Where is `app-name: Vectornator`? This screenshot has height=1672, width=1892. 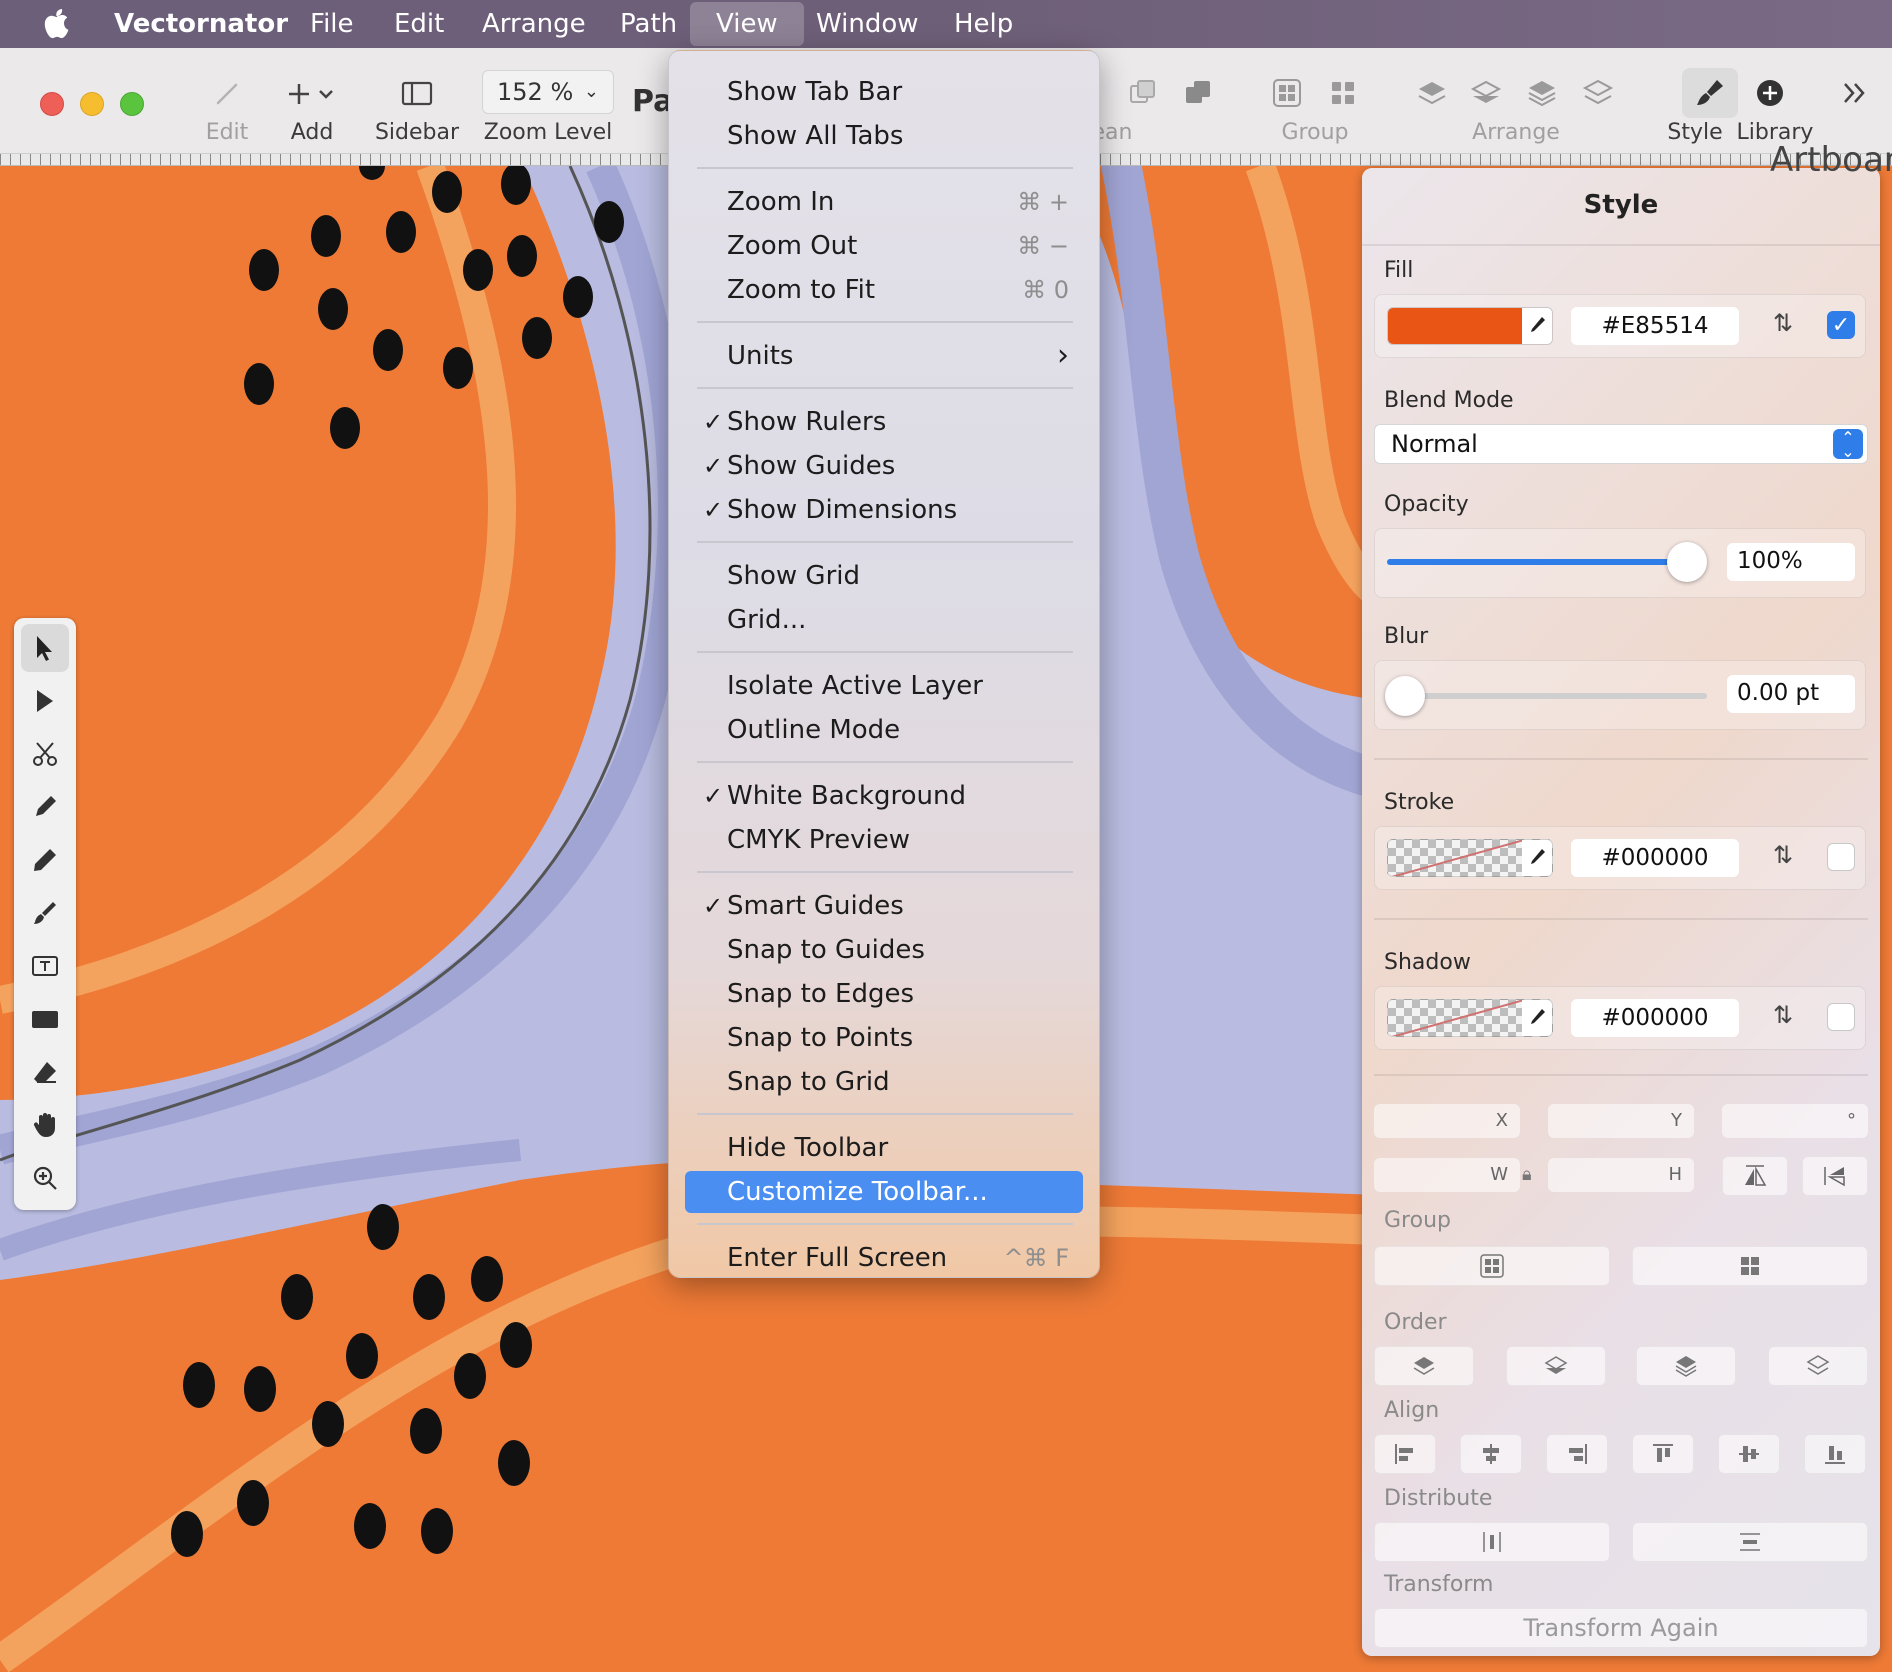 app-name: Vectornator is located at coordinates (201, 24).